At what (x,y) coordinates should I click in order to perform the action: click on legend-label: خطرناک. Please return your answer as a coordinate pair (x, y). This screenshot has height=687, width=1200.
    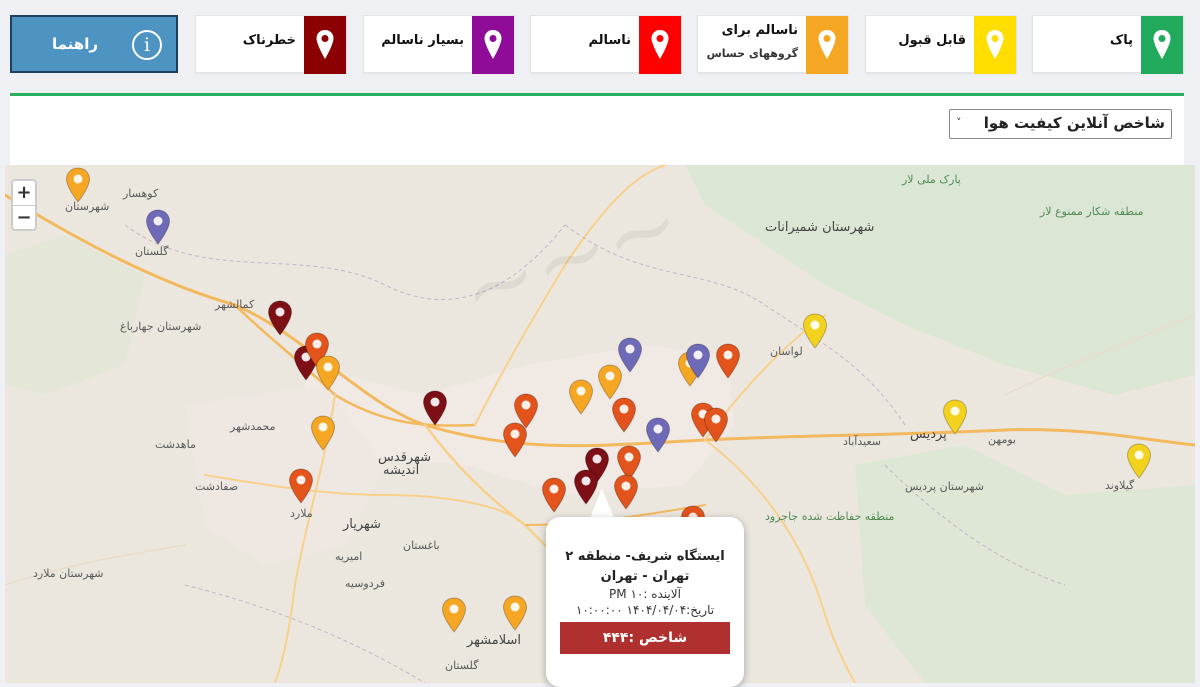
    Looking at the image, I should click on (269, 40).